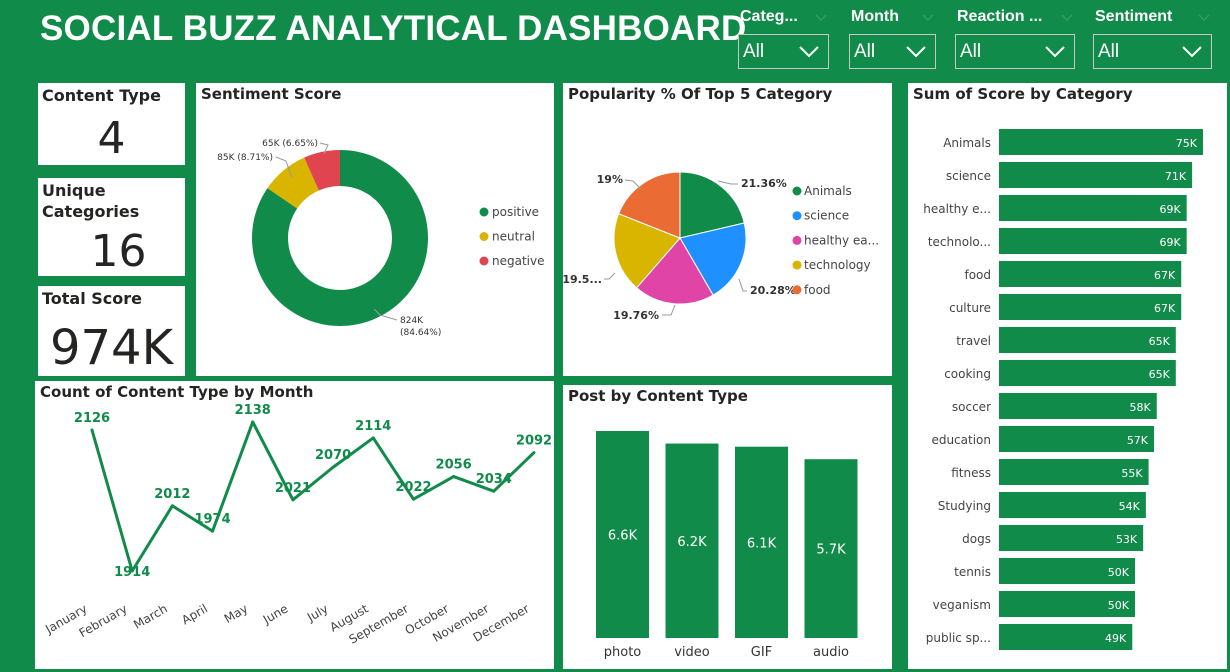 This screenshot has height=672, width=1230. Describe the element at coordinates (797, 265) in the screenshot. I see `legend-marker-technology` at that location.